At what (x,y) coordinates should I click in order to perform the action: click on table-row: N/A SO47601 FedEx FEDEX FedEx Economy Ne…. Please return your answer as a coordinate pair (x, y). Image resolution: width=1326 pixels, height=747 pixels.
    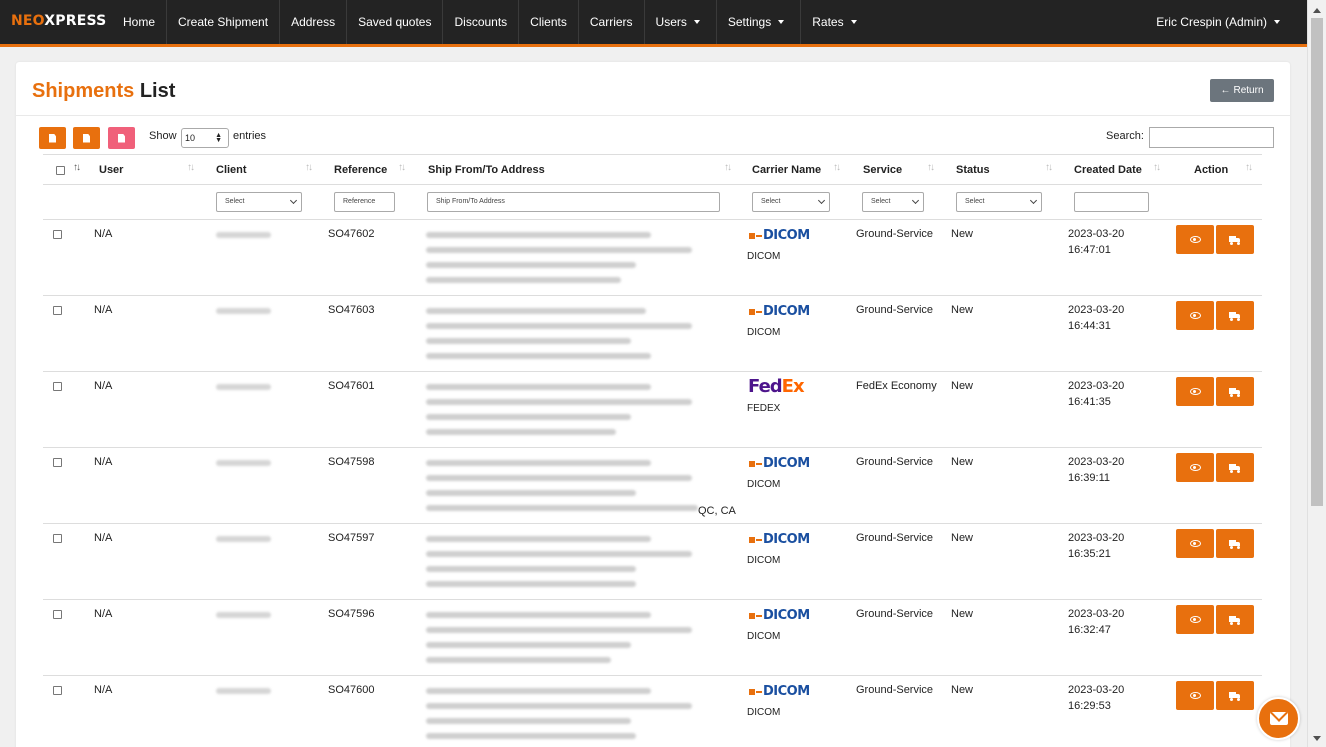
    Looking at the image, I should click on (652, 410).